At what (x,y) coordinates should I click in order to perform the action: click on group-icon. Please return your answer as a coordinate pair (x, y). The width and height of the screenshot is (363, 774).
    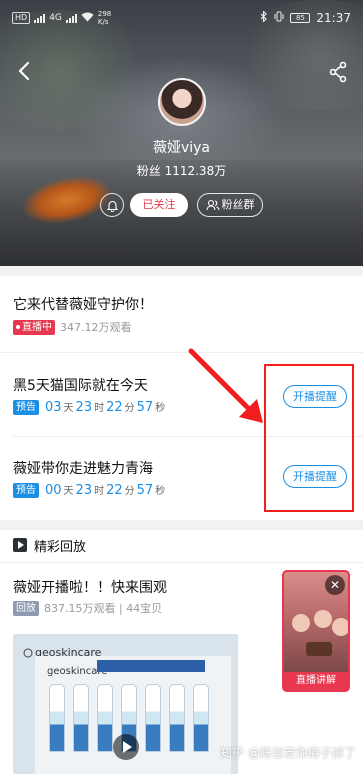
    Looking at the image, I should click on (212, 205).